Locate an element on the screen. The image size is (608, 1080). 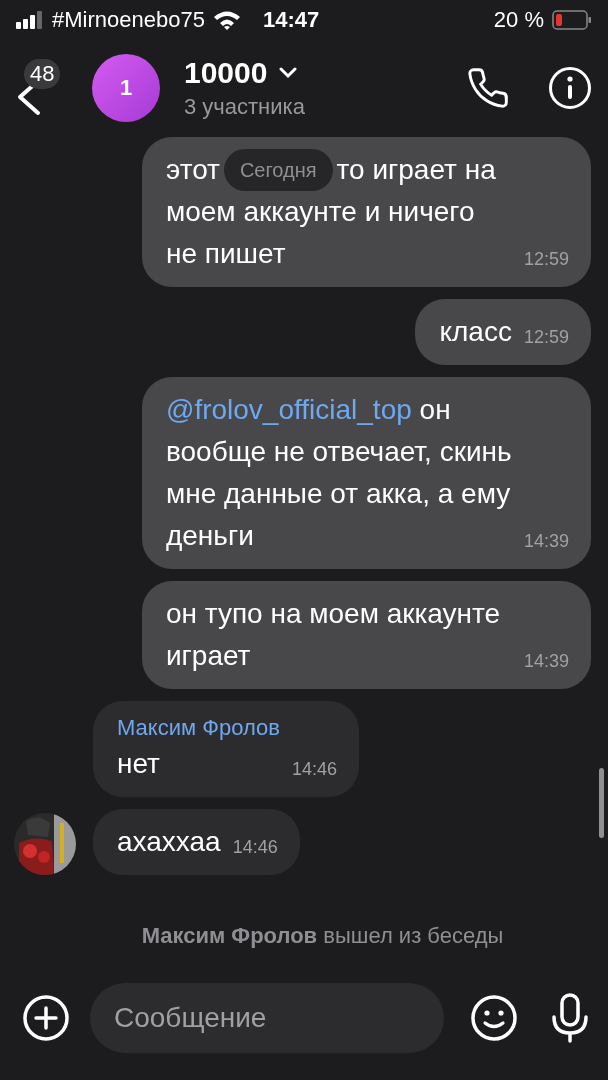
chat-avatar: 1 is located at coordinates (126, 88).